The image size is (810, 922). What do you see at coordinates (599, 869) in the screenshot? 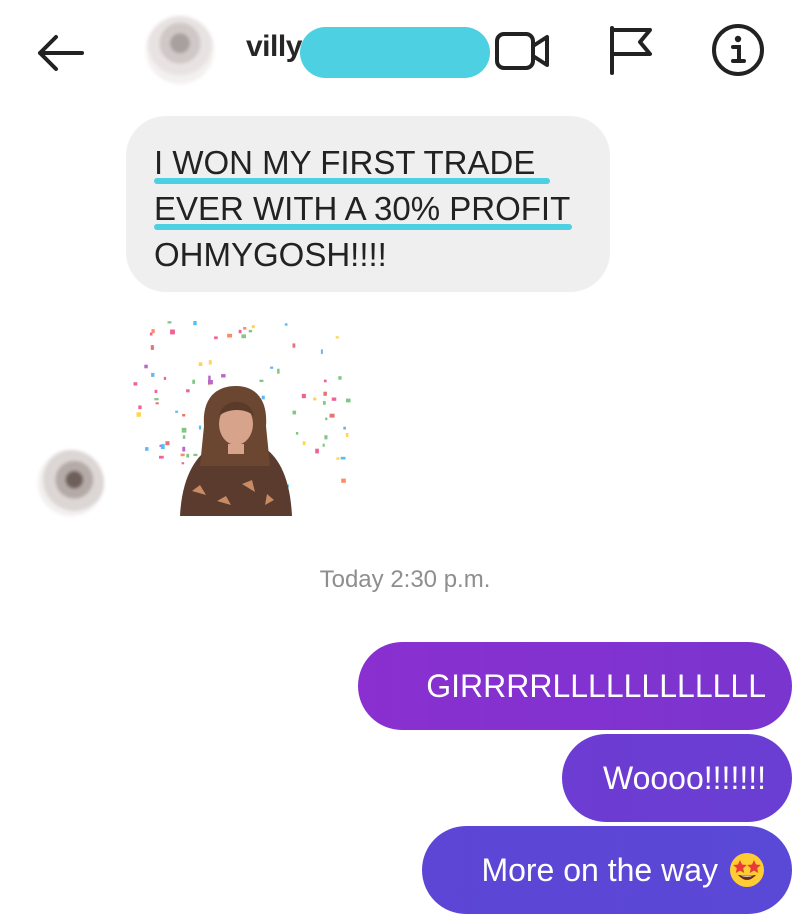
I see `sent-message-text: More on the way` at bounding box center [599, 869].